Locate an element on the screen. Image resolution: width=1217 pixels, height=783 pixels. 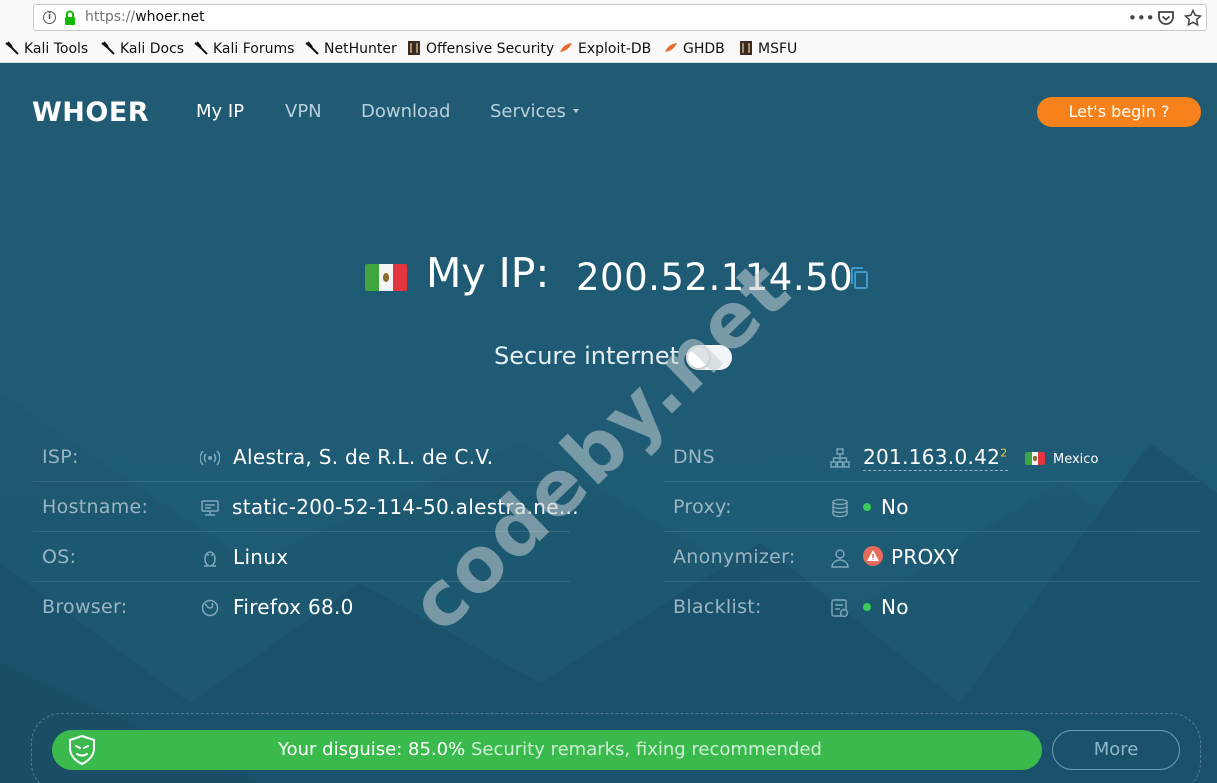
disguise-note: Security remarks, fixing recommended is located at coordinates (646, 749).